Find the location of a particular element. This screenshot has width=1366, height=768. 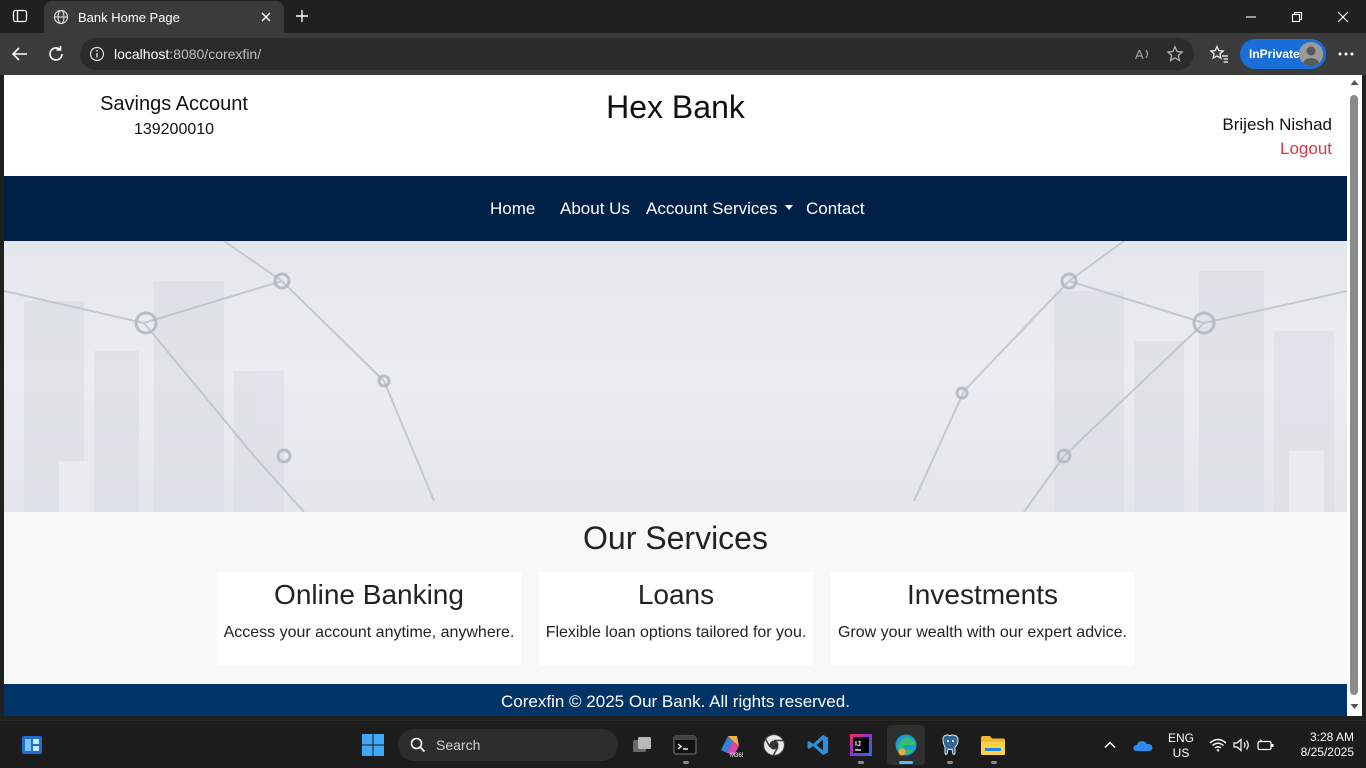

minimize-icon is located at coordinates (1251, 16).